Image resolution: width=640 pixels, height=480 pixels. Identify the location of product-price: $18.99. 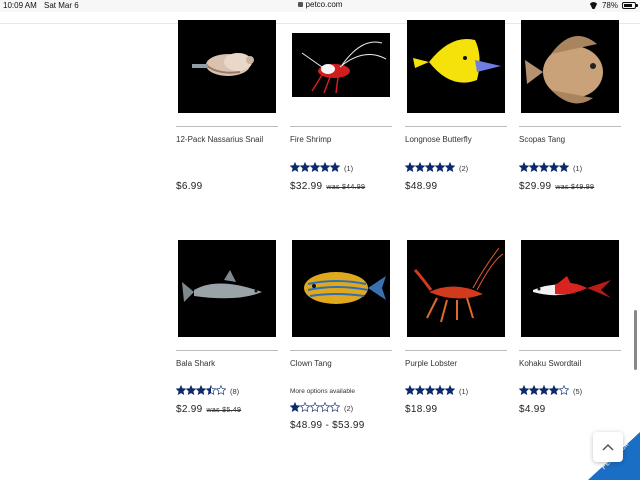
(421, 409).